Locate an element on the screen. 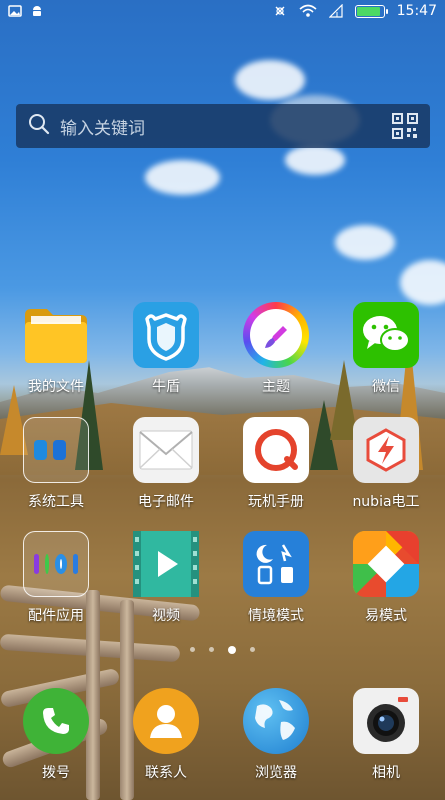 The width and height of the screenshot is (445, 800). app-label: 玩机手册 is located at coordinates (276, 502).